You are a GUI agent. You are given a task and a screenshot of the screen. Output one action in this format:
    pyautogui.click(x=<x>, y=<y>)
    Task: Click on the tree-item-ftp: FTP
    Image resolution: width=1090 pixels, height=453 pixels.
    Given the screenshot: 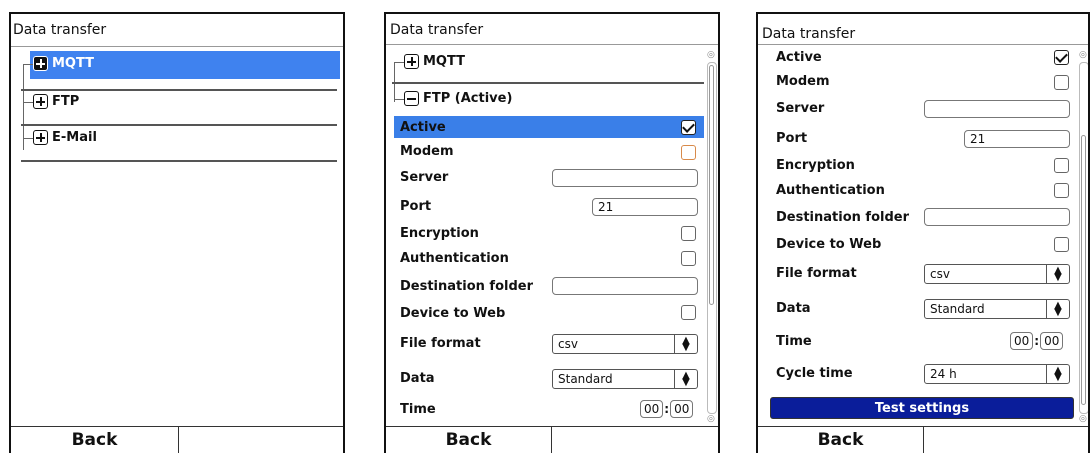 What is the action you would take?
    pyautogui.click(x=56, y=101)
    